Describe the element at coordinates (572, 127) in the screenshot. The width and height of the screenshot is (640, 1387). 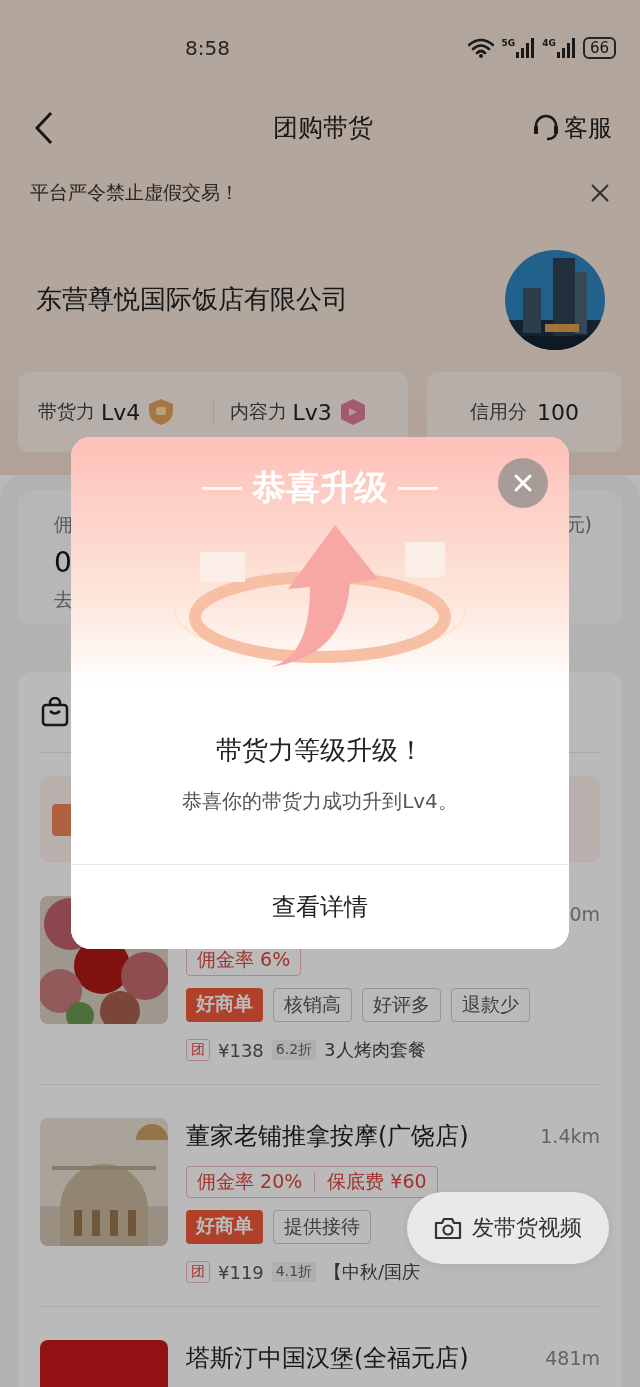
I see `customer-service-button: 客服` at that location.